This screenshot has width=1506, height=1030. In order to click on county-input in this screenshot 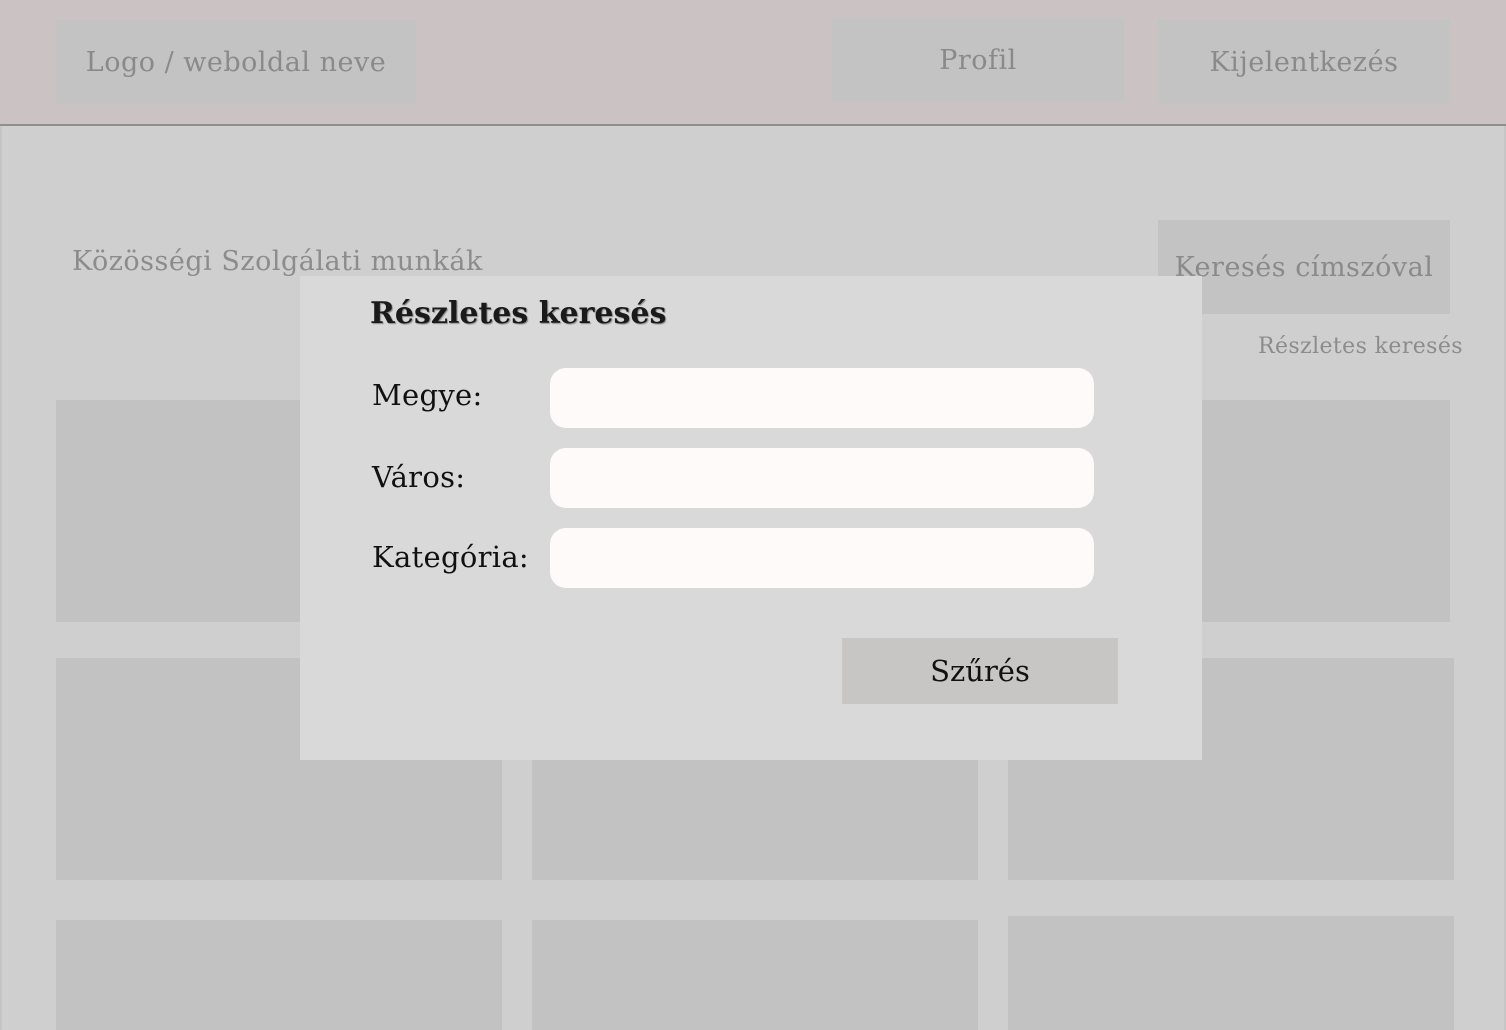, I will do `click(822, 398)`.